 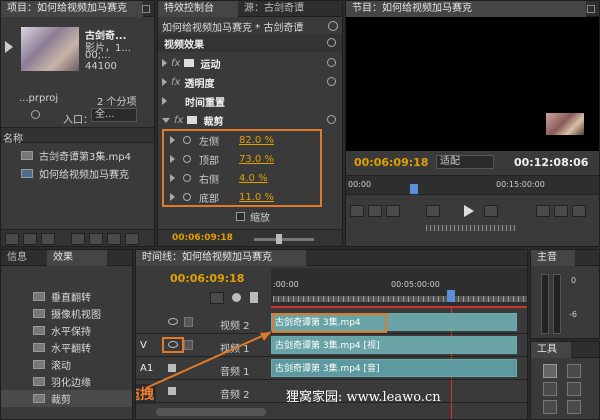 I want to click on icon-view-button, so click(x=30, y=239).